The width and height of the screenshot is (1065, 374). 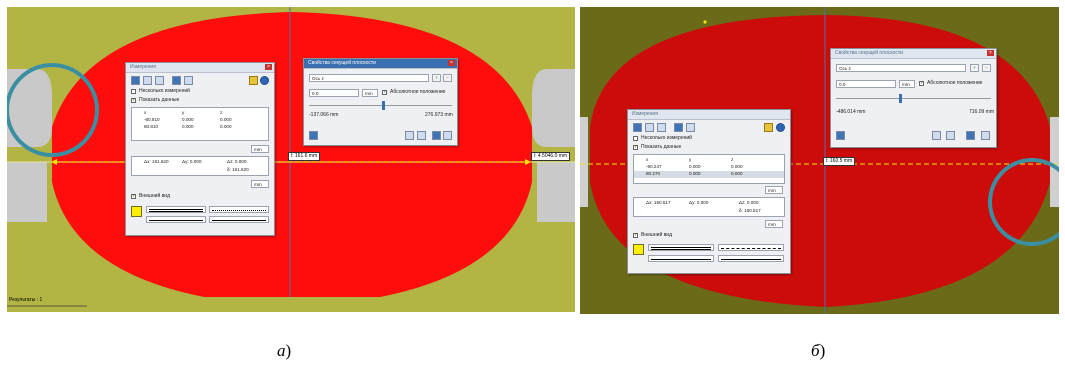 I want to click on multiple-label: Несколько измерений, so click(x=164, y=91).